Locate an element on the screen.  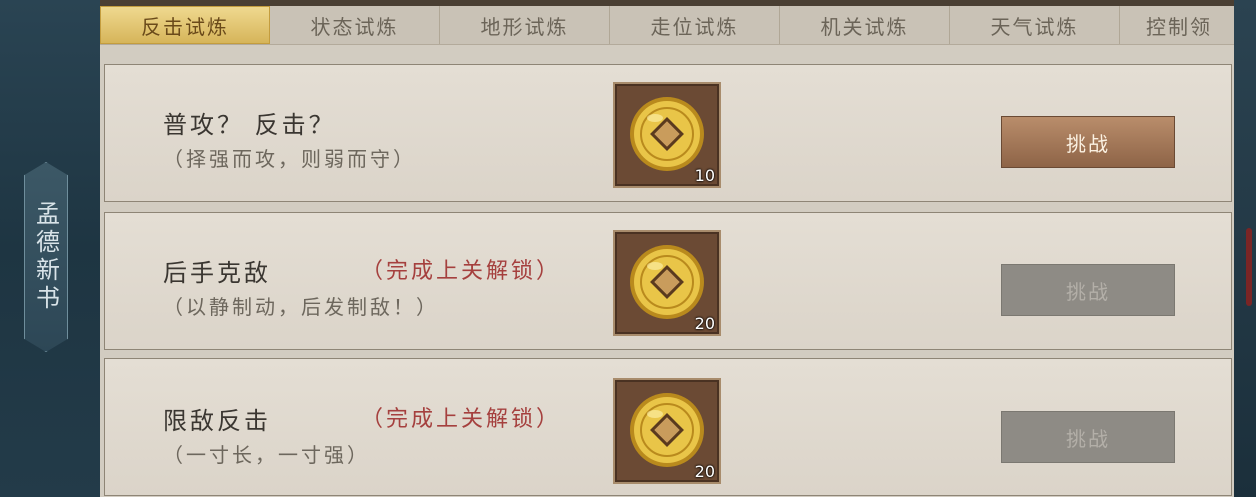
tab-weather-trial: 天气试炼 is located at coordinates (1035, 25).